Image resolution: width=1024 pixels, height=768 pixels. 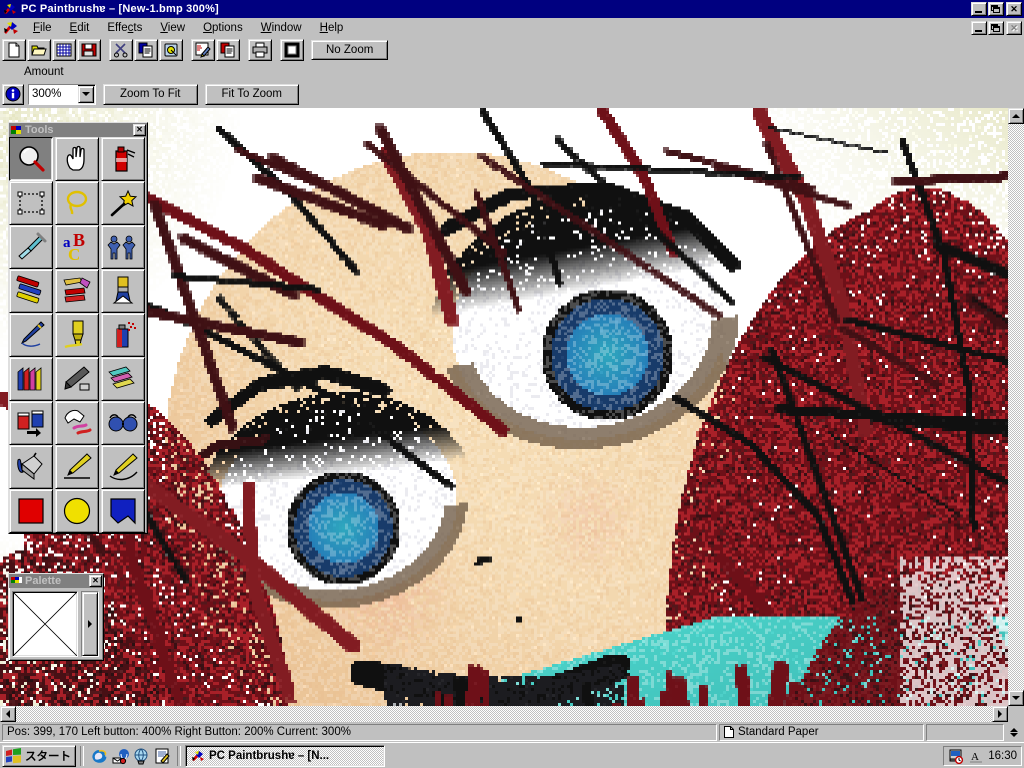 I want to click on horizontal-scroll-track, so click(x=504, y=714).